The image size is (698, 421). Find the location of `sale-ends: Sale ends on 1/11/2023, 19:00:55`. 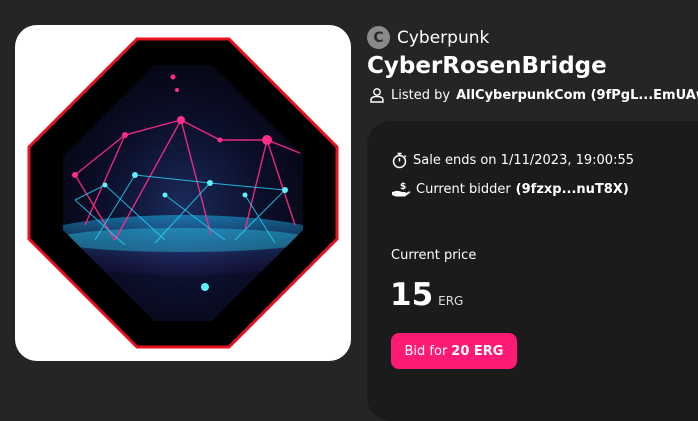

sale-ends: Sale ends on 1/11/2023, 19:00:55 is located at coordinates (512, 160).